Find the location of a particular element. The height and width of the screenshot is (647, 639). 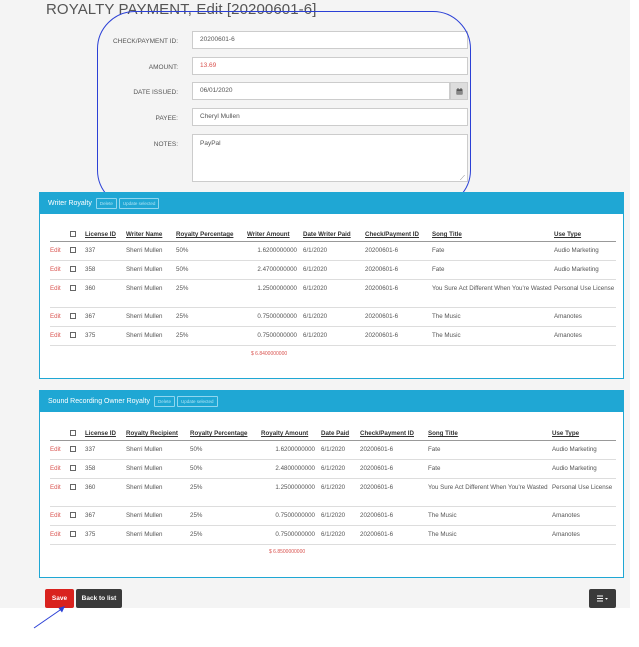

calendar-button is located at coordinates (459, 91).